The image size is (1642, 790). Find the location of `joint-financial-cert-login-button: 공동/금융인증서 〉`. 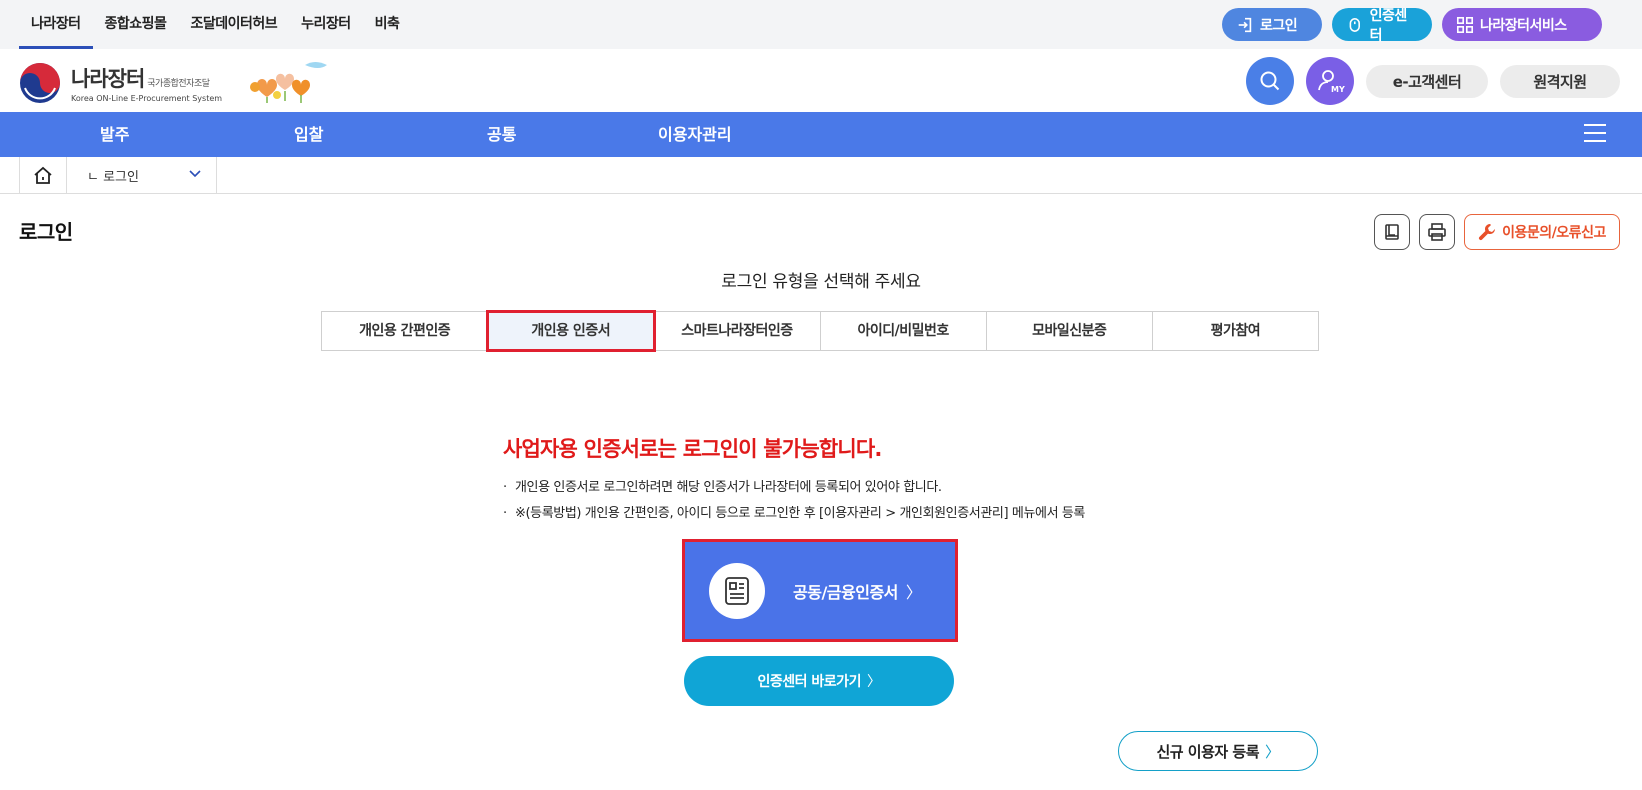

joint-financial-cert-login-button: 공동/금융인증서 〉 is located at coordinates (820, 590).